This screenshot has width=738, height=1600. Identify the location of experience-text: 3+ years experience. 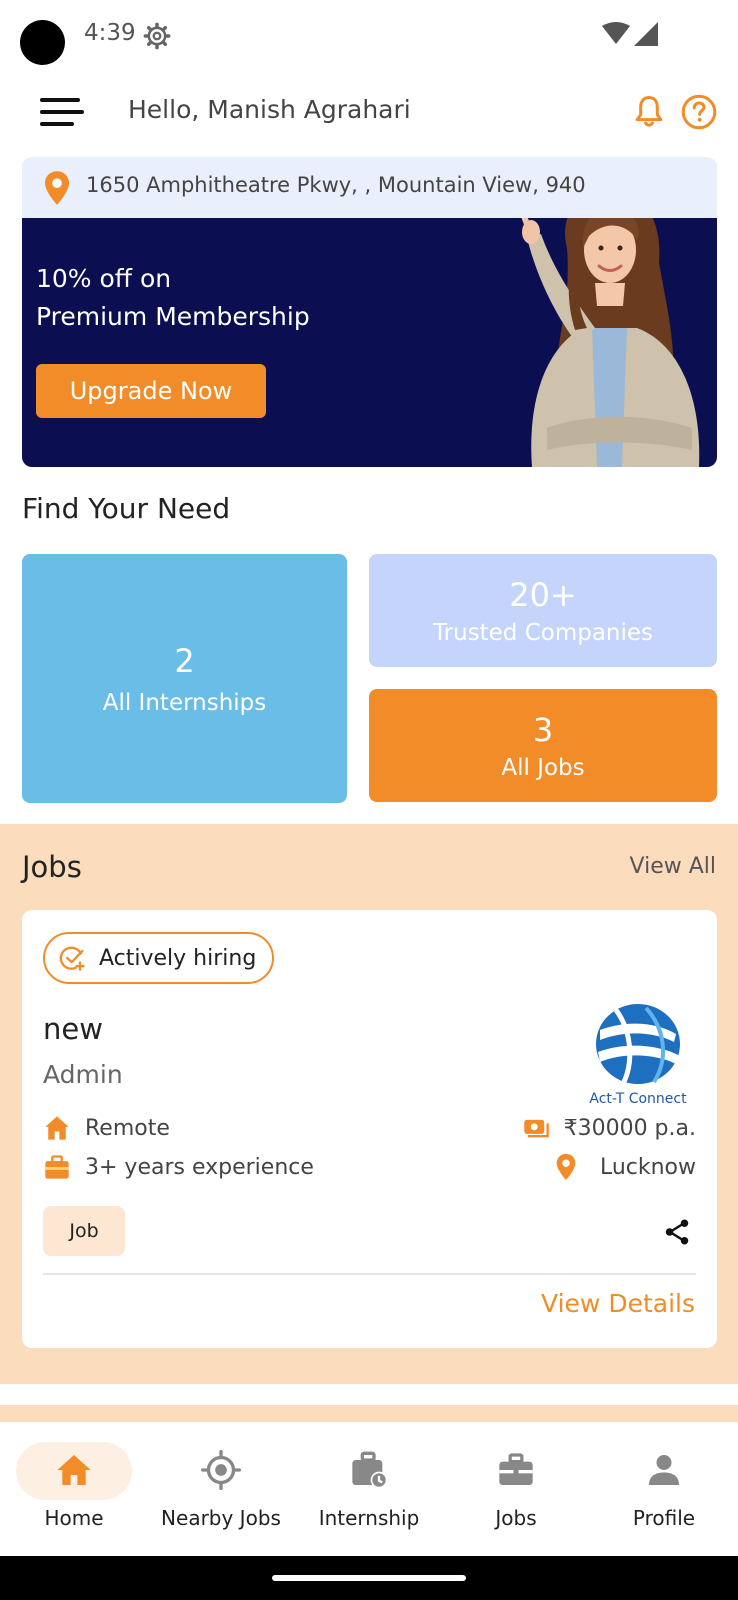
(199, 1167).